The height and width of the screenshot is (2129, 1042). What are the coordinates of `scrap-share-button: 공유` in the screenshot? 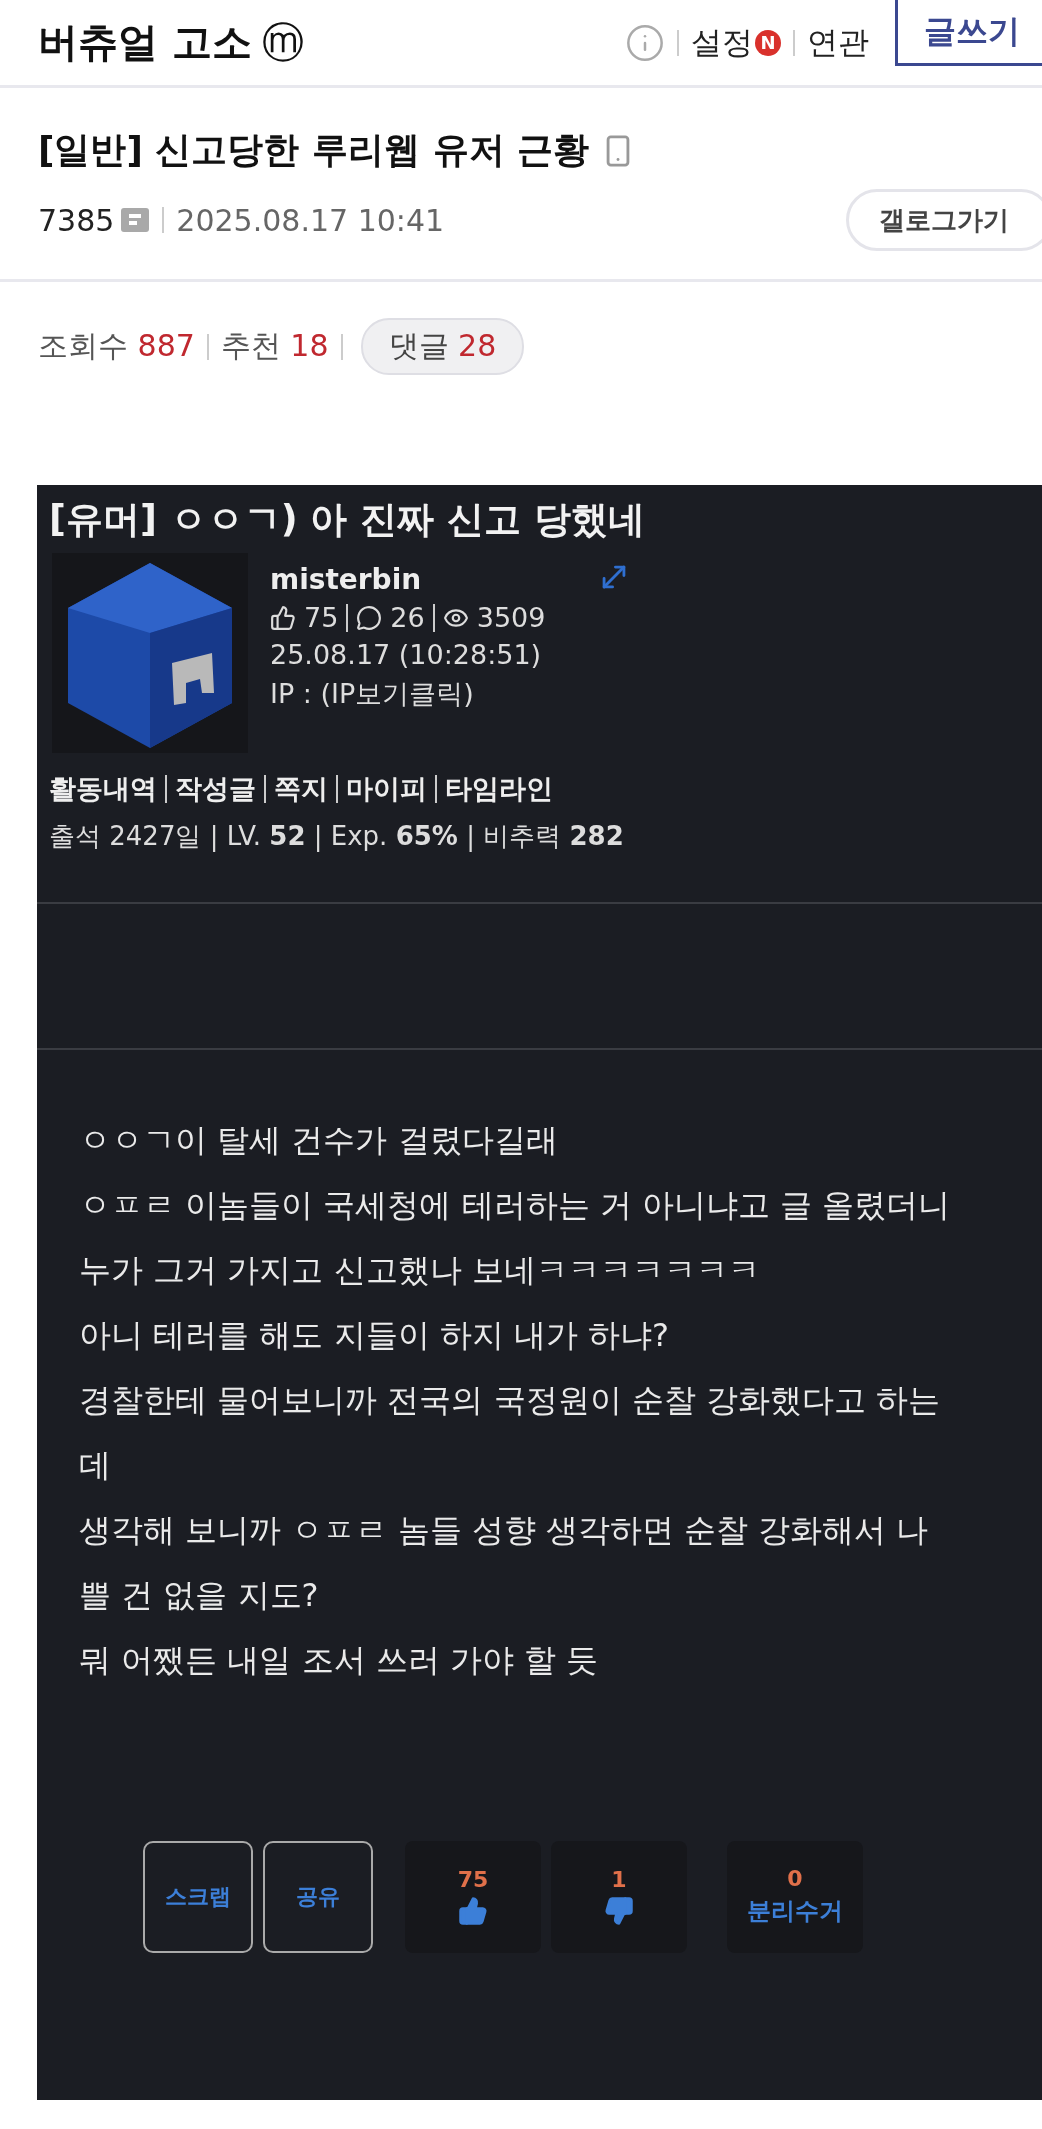 It's located at (318, 1896).